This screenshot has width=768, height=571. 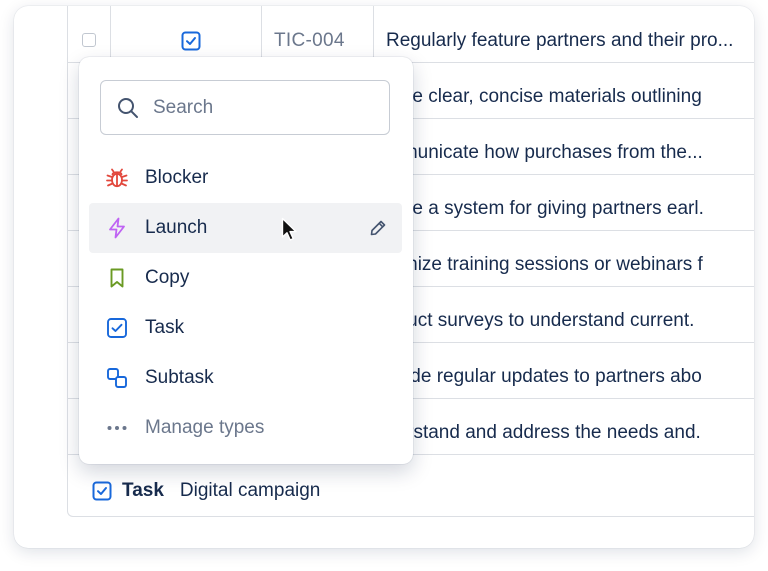 I want to click on lightning-icon, so click(x=117, y=228).